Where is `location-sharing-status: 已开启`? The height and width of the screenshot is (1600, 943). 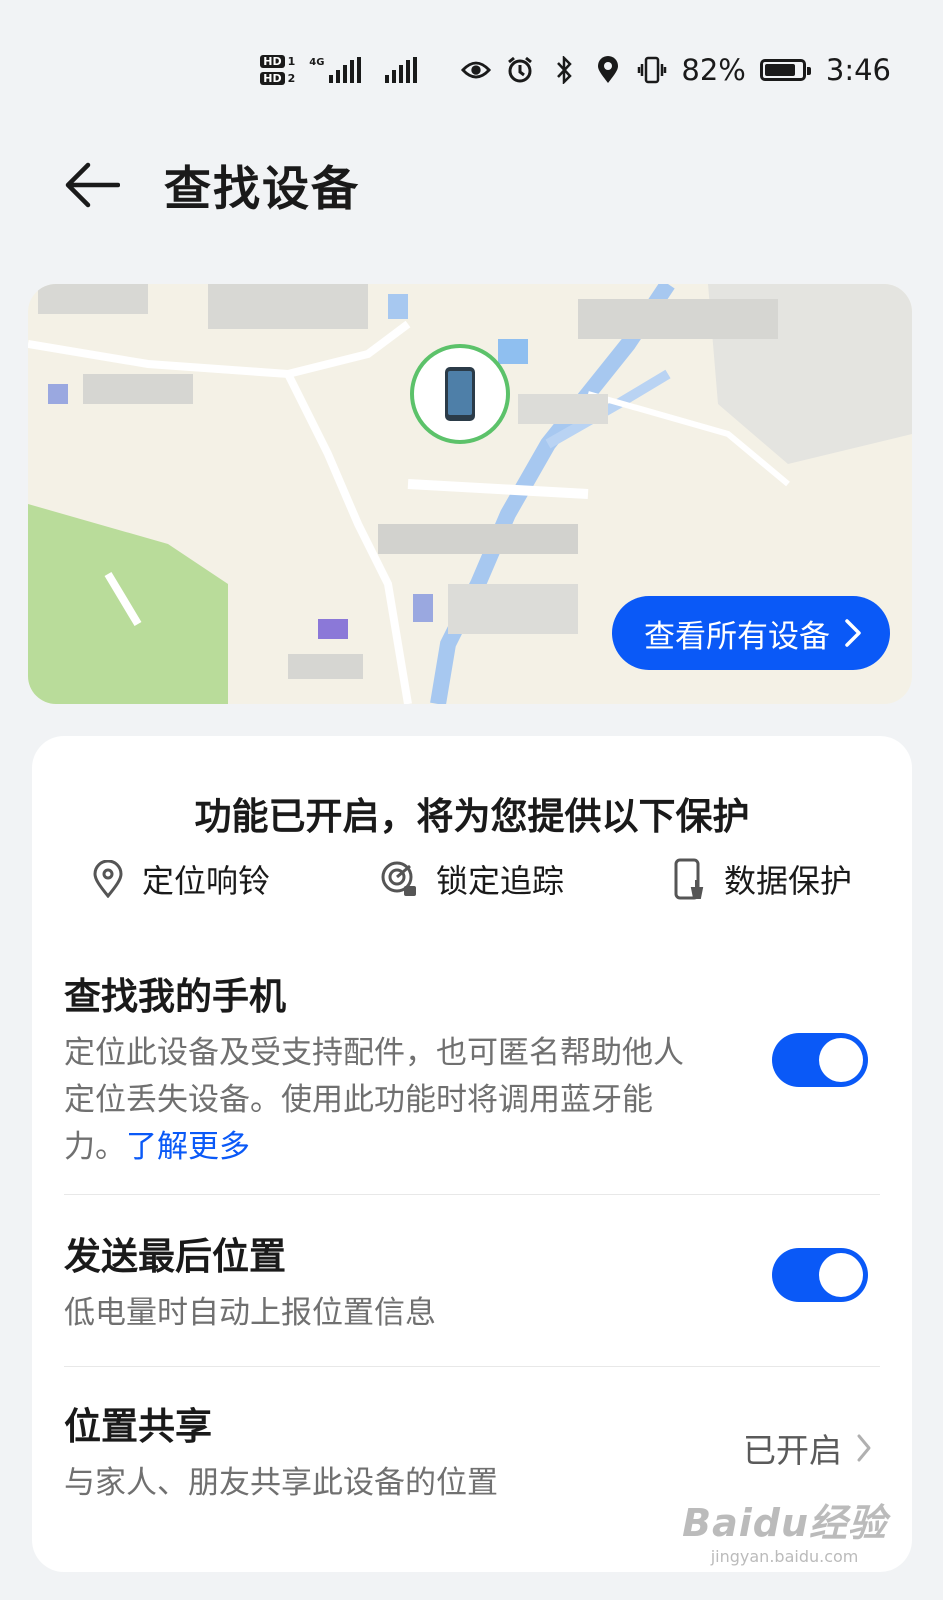
location-sharing-status: 已开启 is located at coordinates (792, 1450).